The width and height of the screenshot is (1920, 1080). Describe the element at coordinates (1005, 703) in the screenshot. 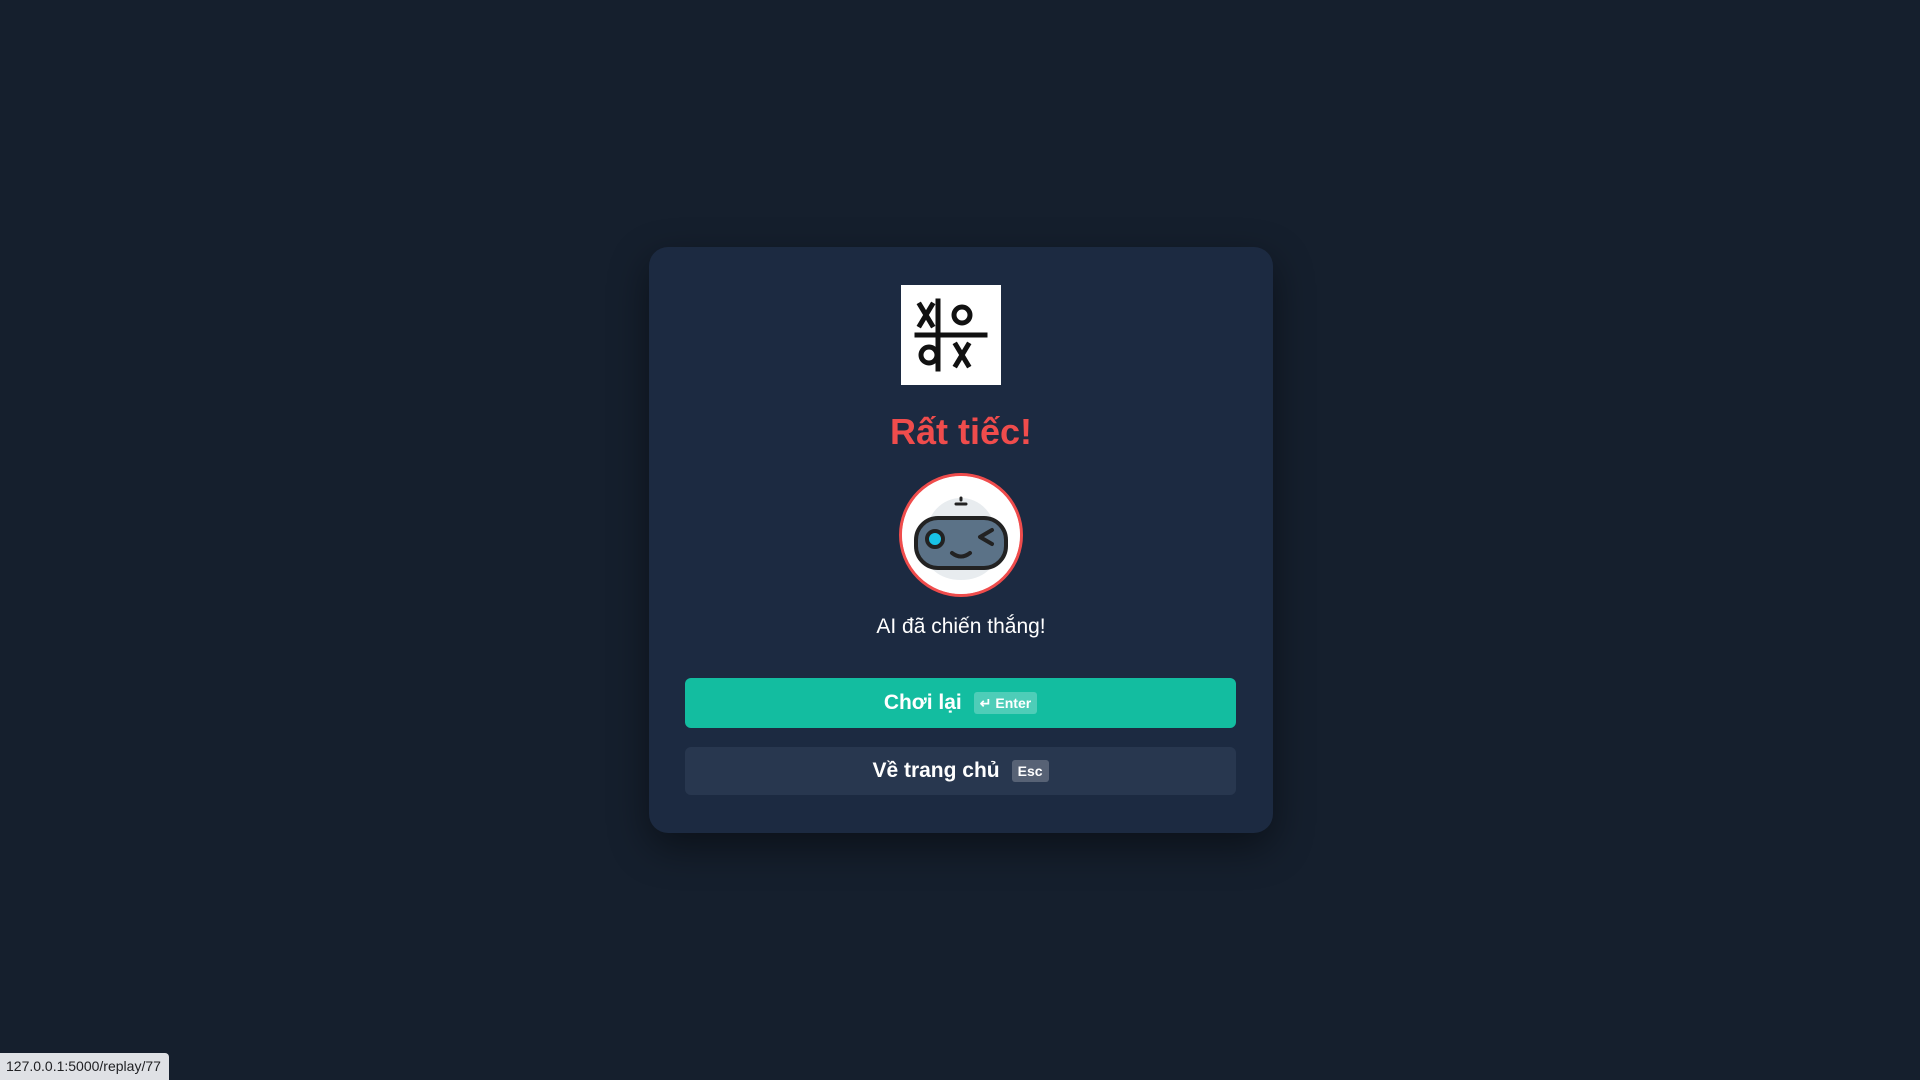

I see `enter-shortcut-badge: ↵ Enter` at that location.